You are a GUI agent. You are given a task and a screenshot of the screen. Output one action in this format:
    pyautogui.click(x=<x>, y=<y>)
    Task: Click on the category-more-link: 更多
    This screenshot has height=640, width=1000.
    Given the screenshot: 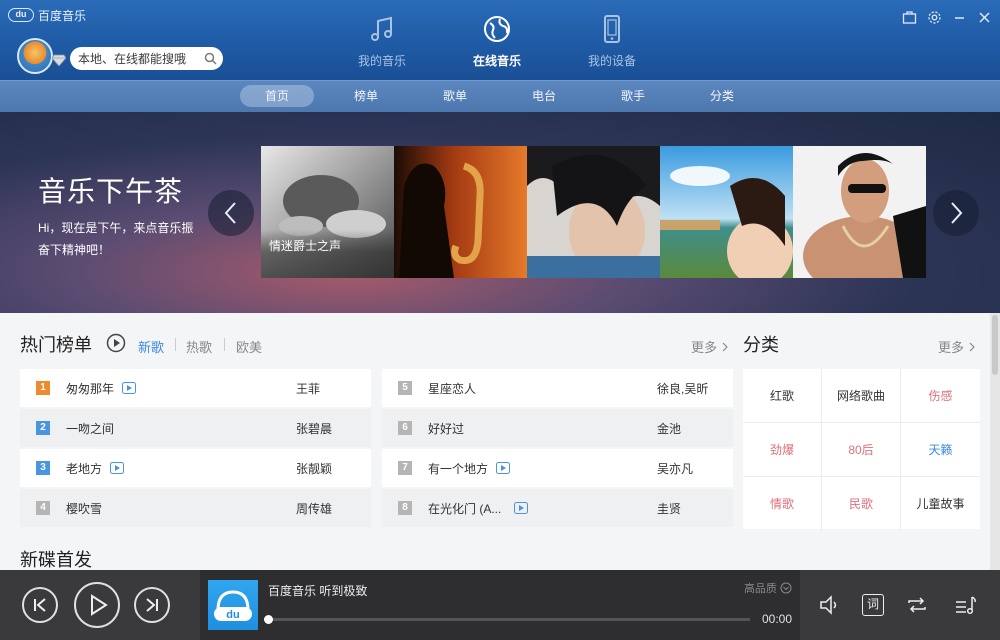 What is the action you would take?
    pyautogui.click(x=957, y=346)
    